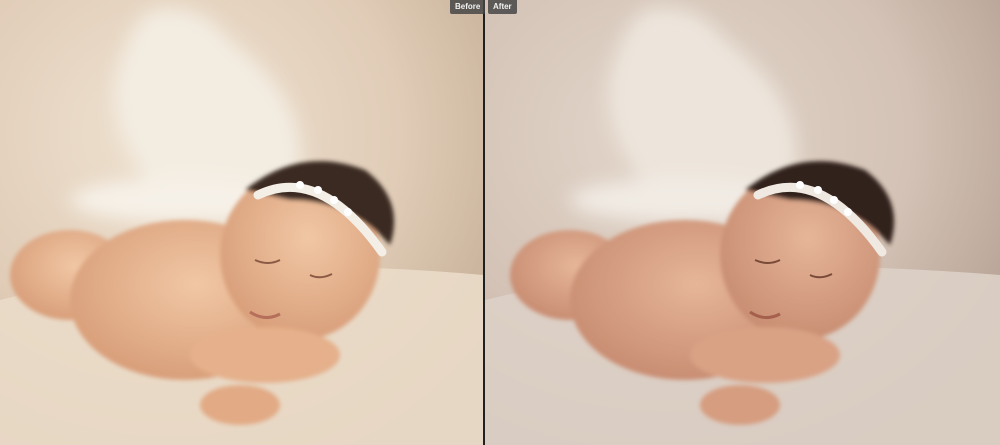 The image size is (1000, 445). I want to click on split-divider, so click(484, 222).